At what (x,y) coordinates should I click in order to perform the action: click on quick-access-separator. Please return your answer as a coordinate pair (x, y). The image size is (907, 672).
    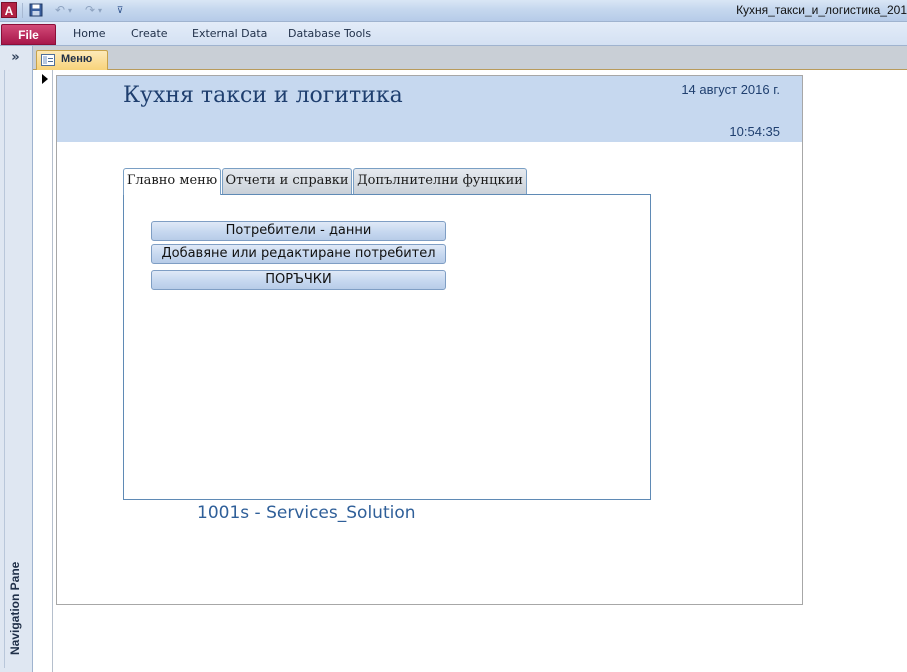
    Looking at the image, I should click on (22, 10).